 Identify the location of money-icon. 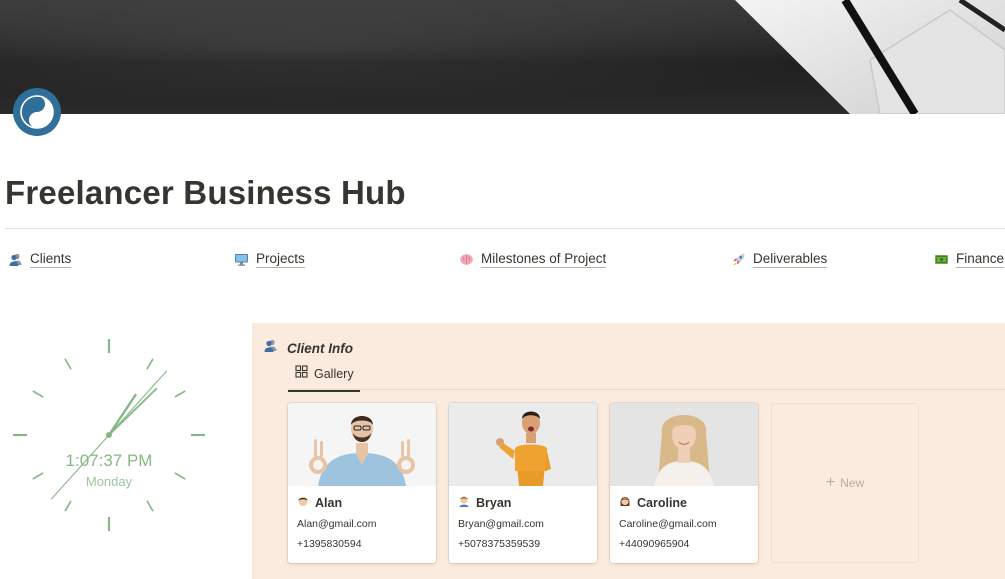
(941, 259).